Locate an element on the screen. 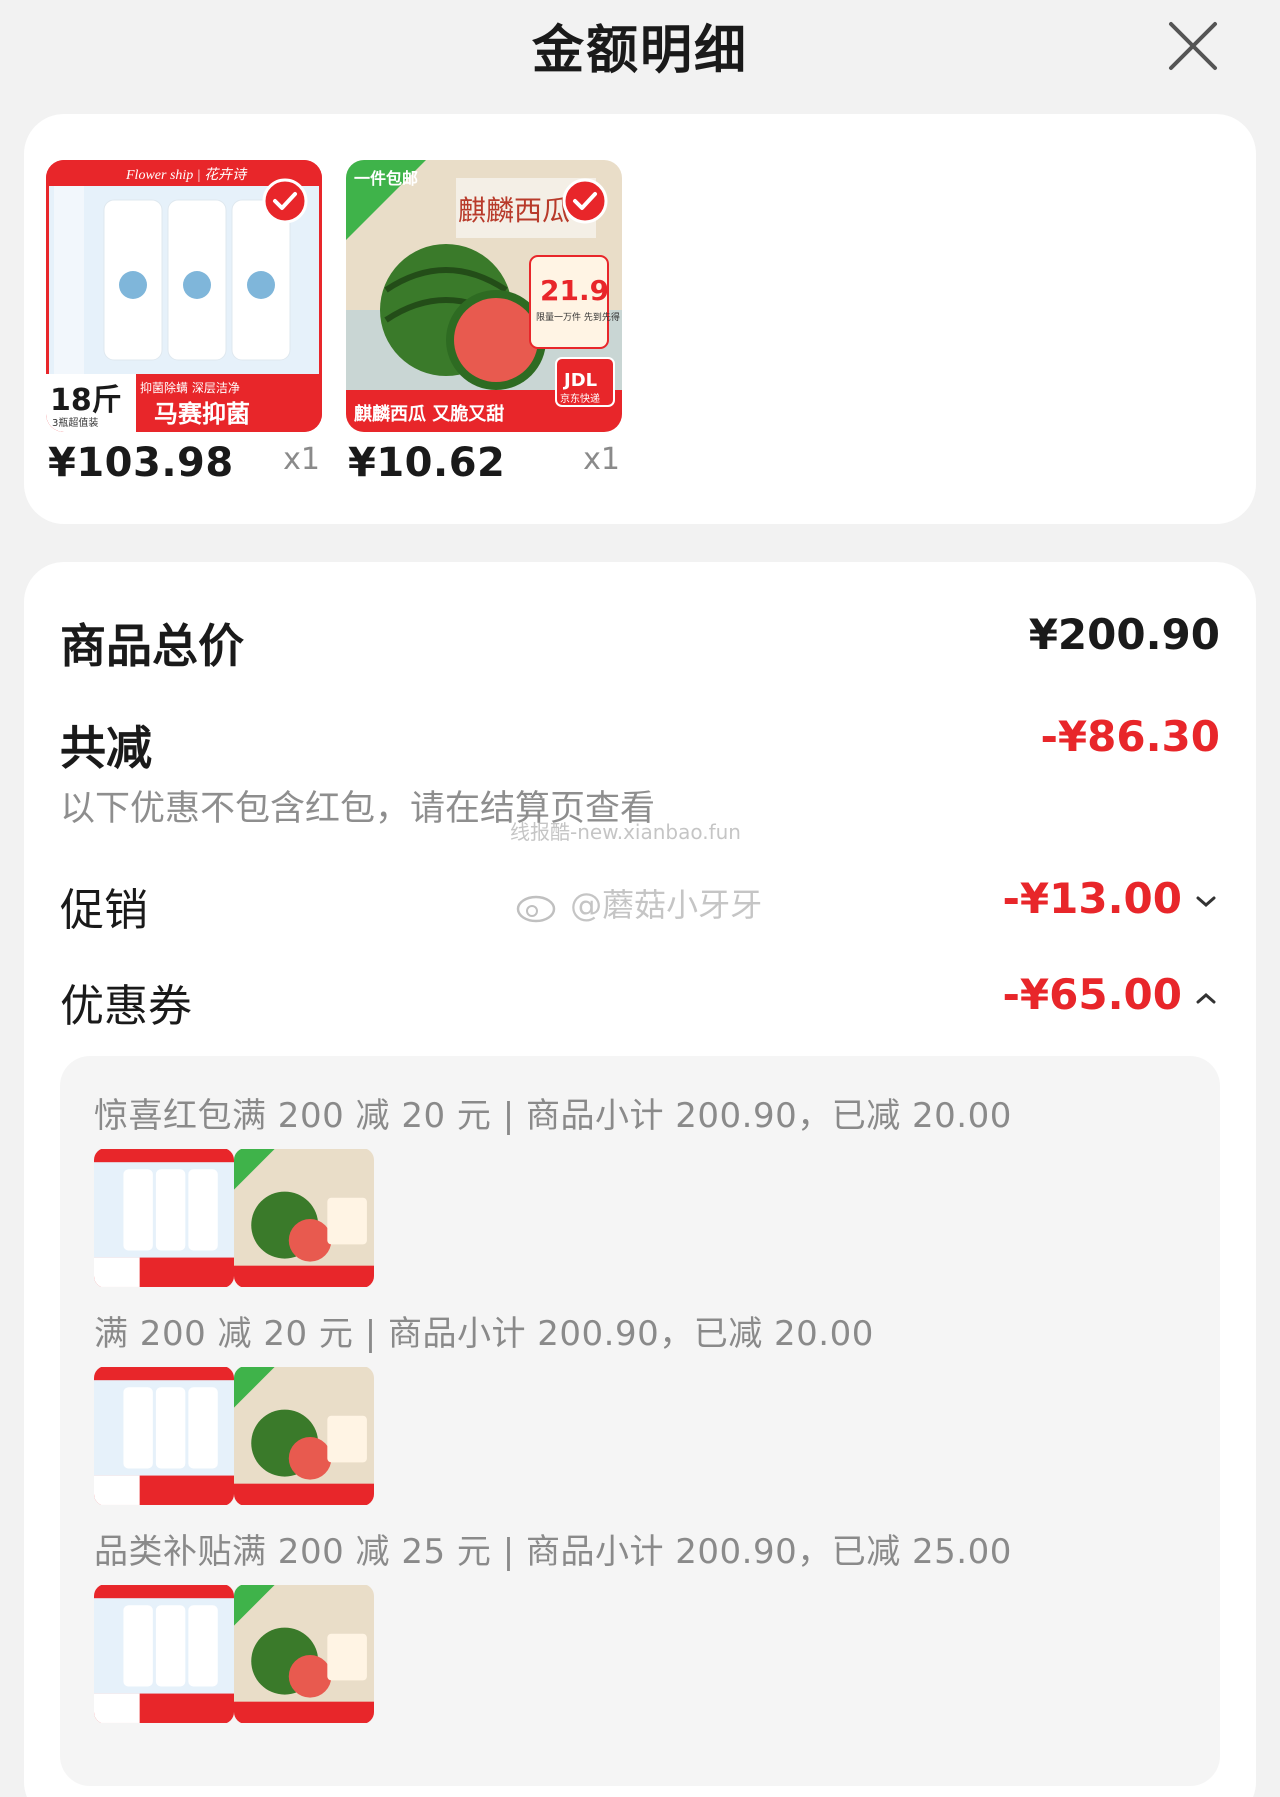 The image size is (1280, 1797). product-price: ¥103.98 is located at coordinates (141, 463).